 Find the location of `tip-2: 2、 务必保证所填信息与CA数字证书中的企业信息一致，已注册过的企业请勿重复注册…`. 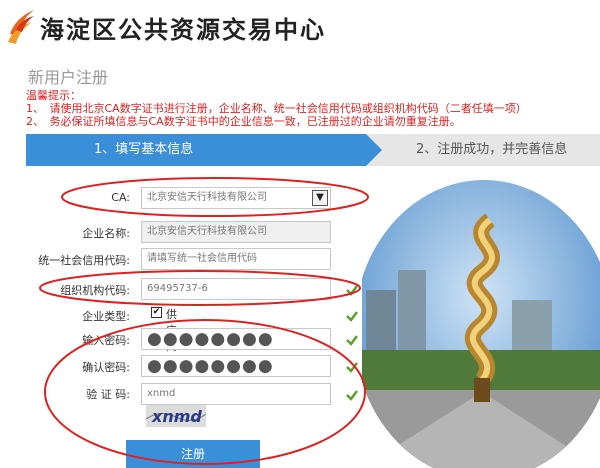

tip-2: 2、 务必保证所填信息与CA数字证书中的企业信息一致，已注册过的企业请勿重复注册… is located at coordinates (243, 121).